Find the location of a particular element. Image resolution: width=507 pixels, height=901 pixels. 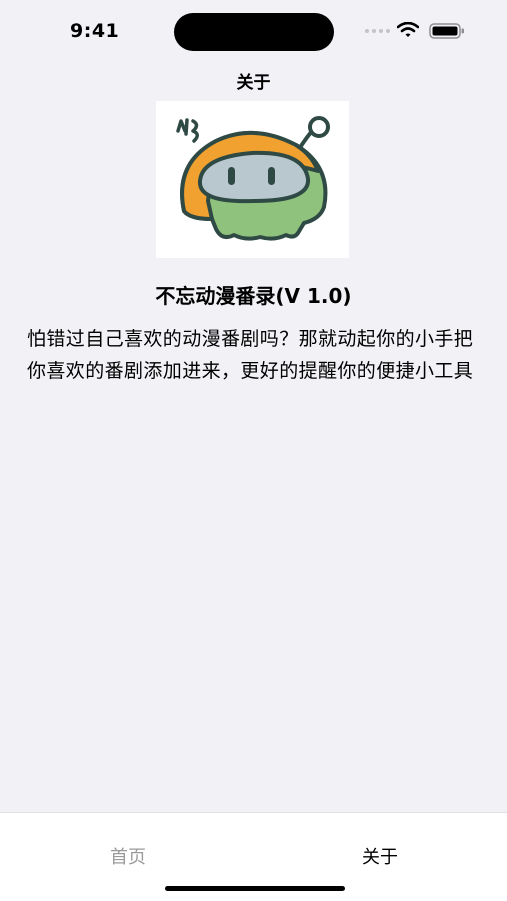

tab-about: 关于 is located at coordinates (380, 856).